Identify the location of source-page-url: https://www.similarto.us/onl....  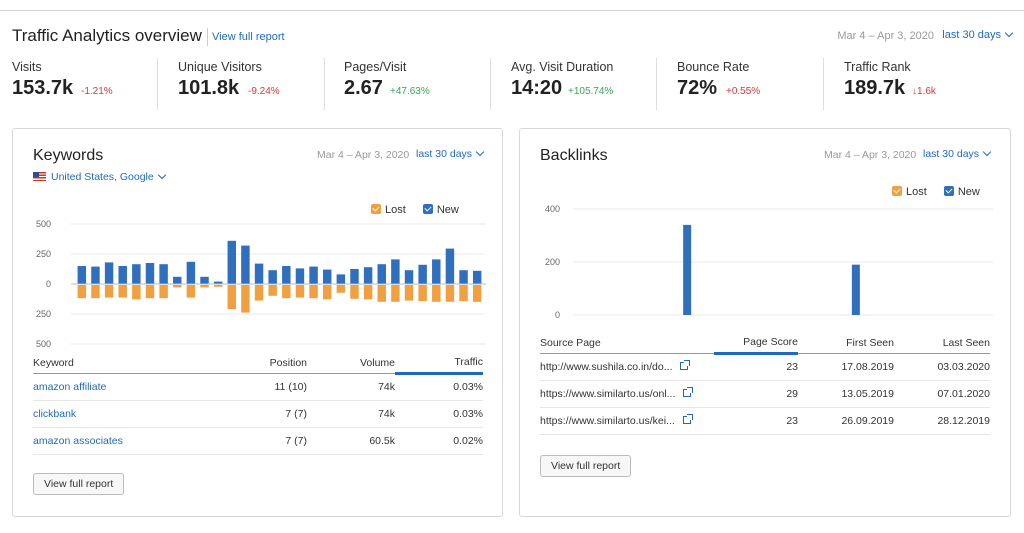
(608, 393).